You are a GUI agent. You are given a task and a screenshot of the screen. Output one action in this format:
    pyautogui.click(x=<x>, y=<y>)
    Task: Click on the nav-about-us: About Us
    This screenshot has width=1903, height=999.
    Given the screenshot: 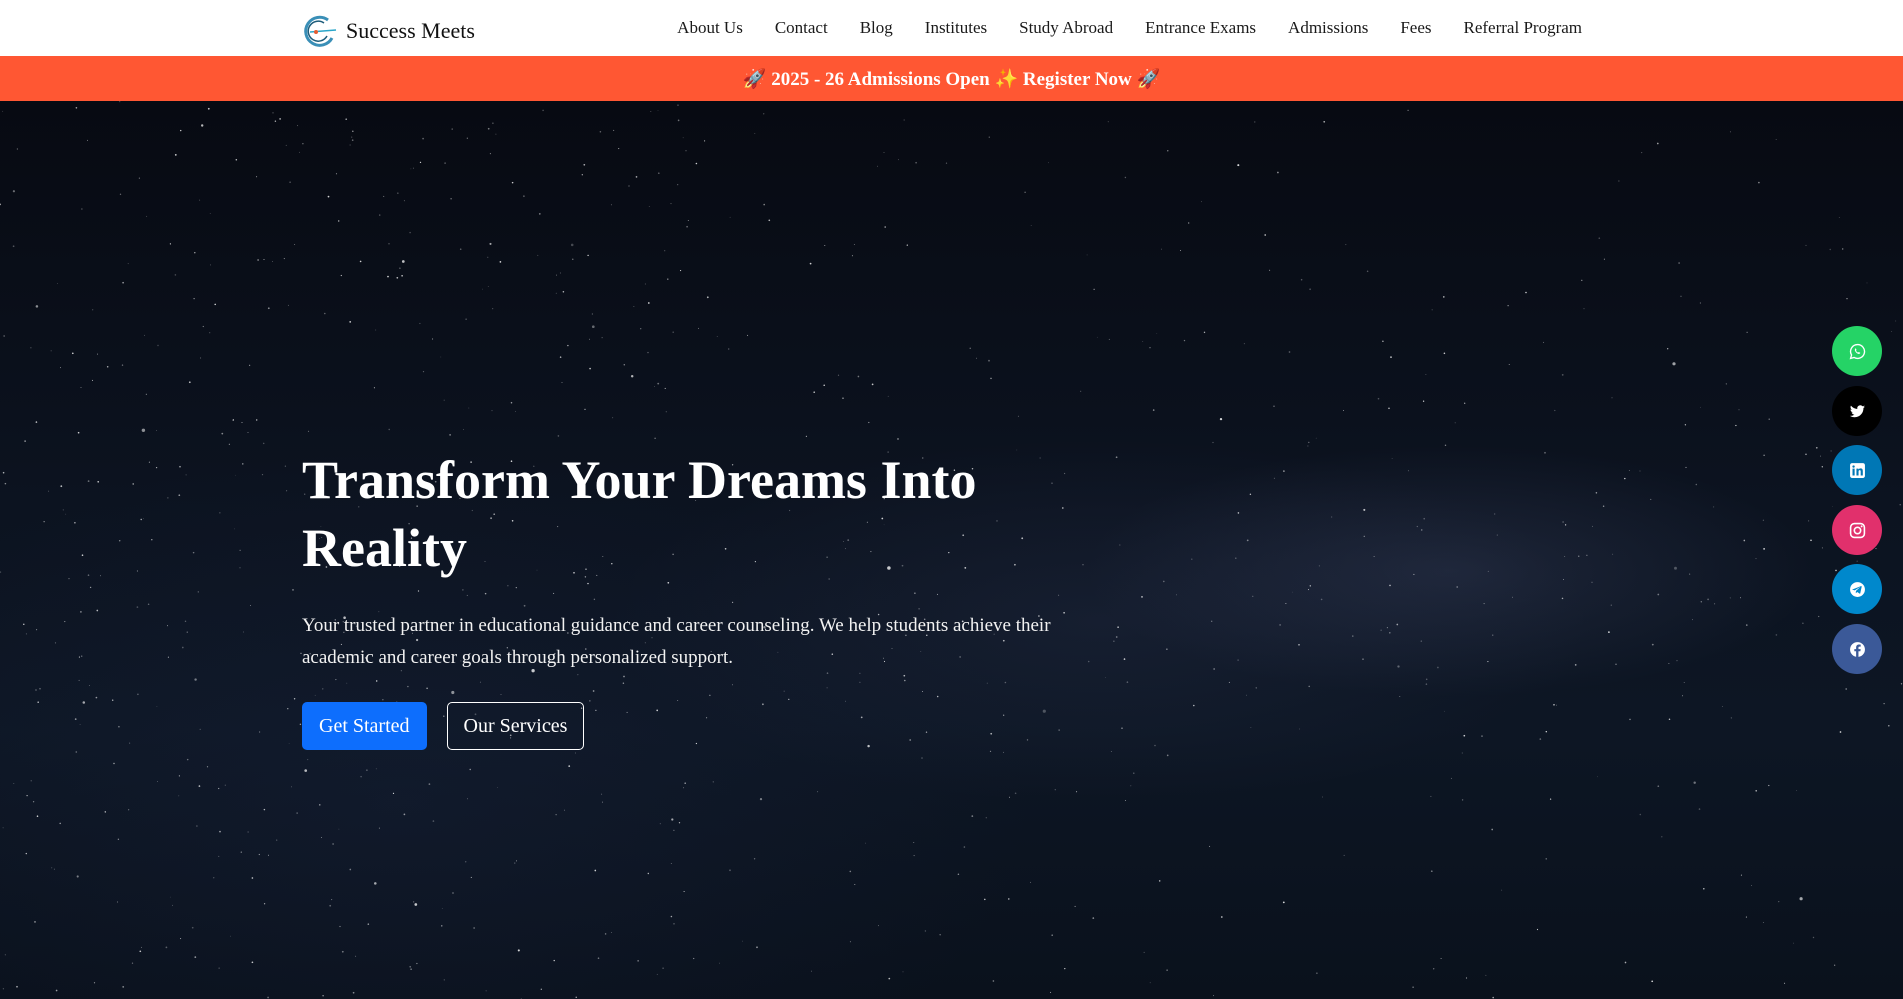 What is the action you would take?
    pyautogui.click(x=710, y=28)
    